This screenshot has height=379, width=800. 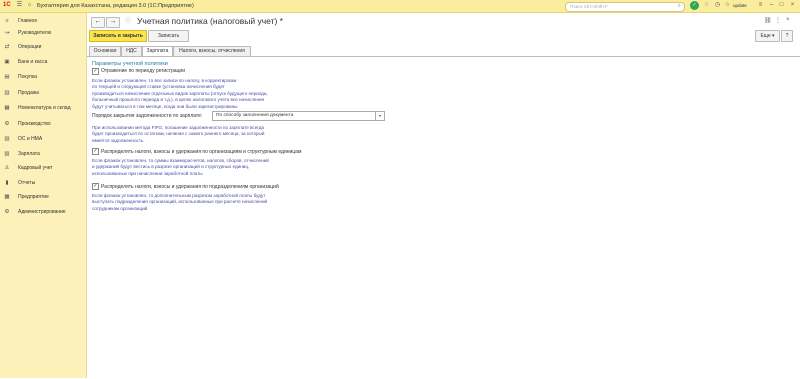 I want to click on sidebar-item-manager: ↝ Руководителю, so click(x=43, y=33).